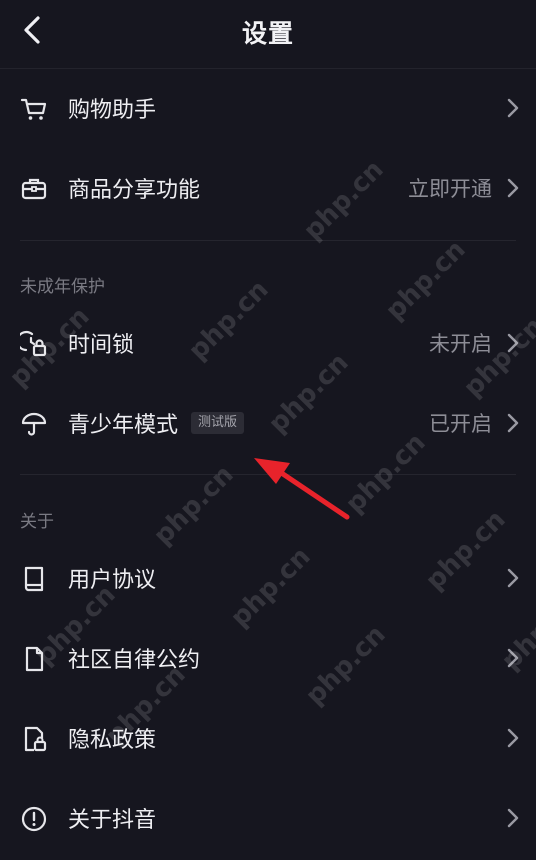 The width and height of the screenshot is (536, 860). I want to click on row-label: 社区自律公约, so click(134, 660).